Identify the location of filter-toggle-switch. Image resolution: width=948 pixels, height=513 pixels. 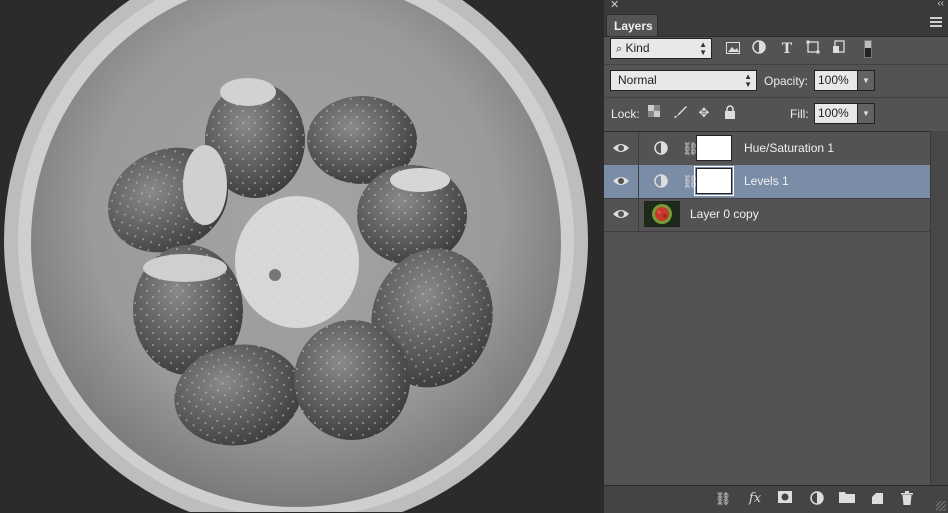
(868, 49).